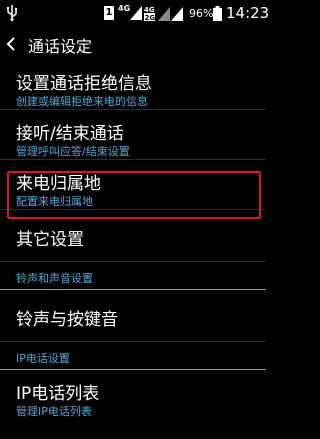 This screenshot has width=320, height=439. I want to click on item-label: 其它设置, so click(50, 240).